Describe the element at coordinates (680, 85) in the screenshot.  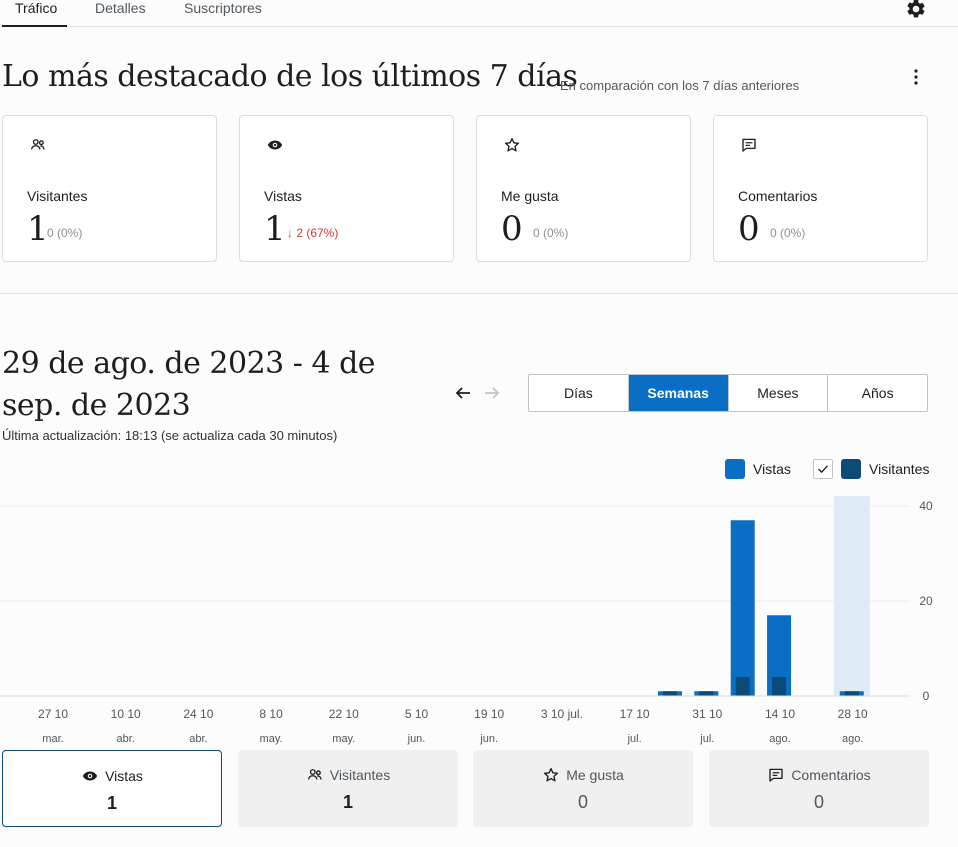
I see `highlights-subtitle: En comparación con los 7 días anteriores` at that location.